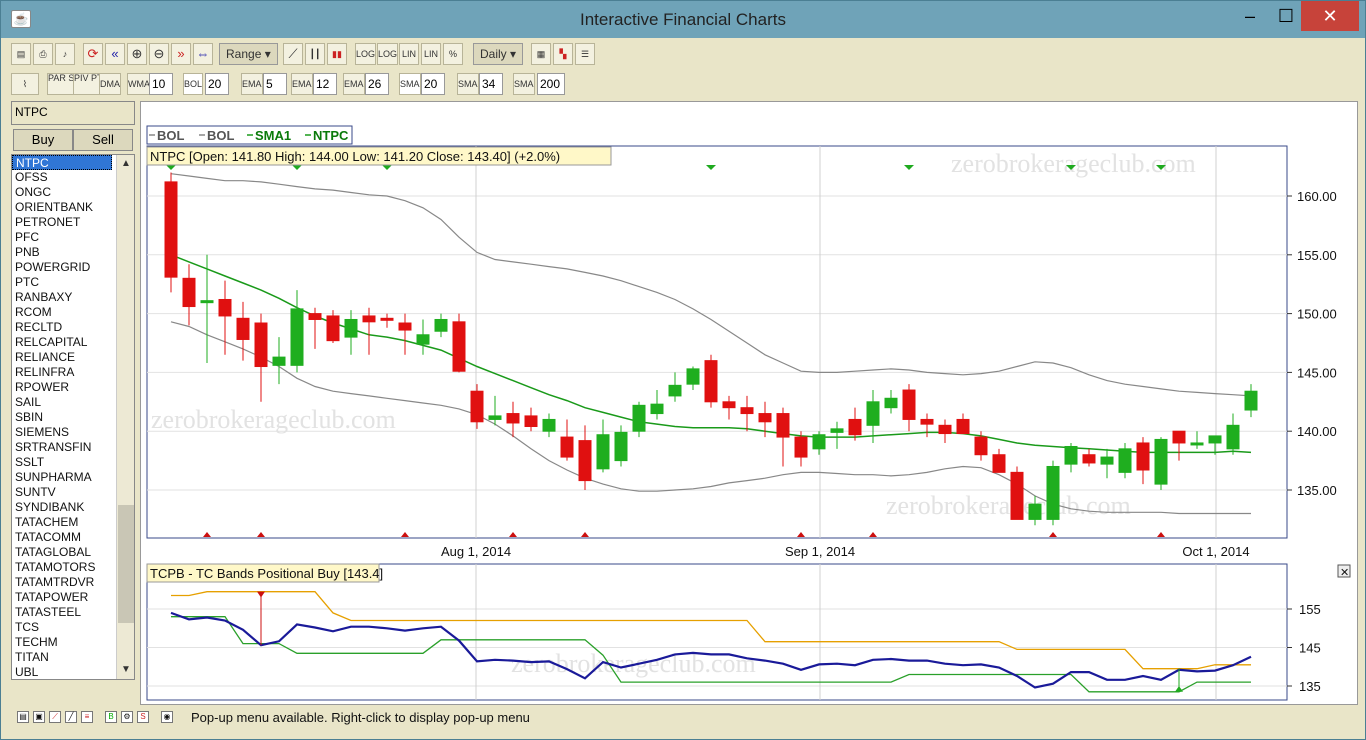 This screenshot has width=1366, height=740. I want to click on sma3-button: SMA, so click(524, 84).